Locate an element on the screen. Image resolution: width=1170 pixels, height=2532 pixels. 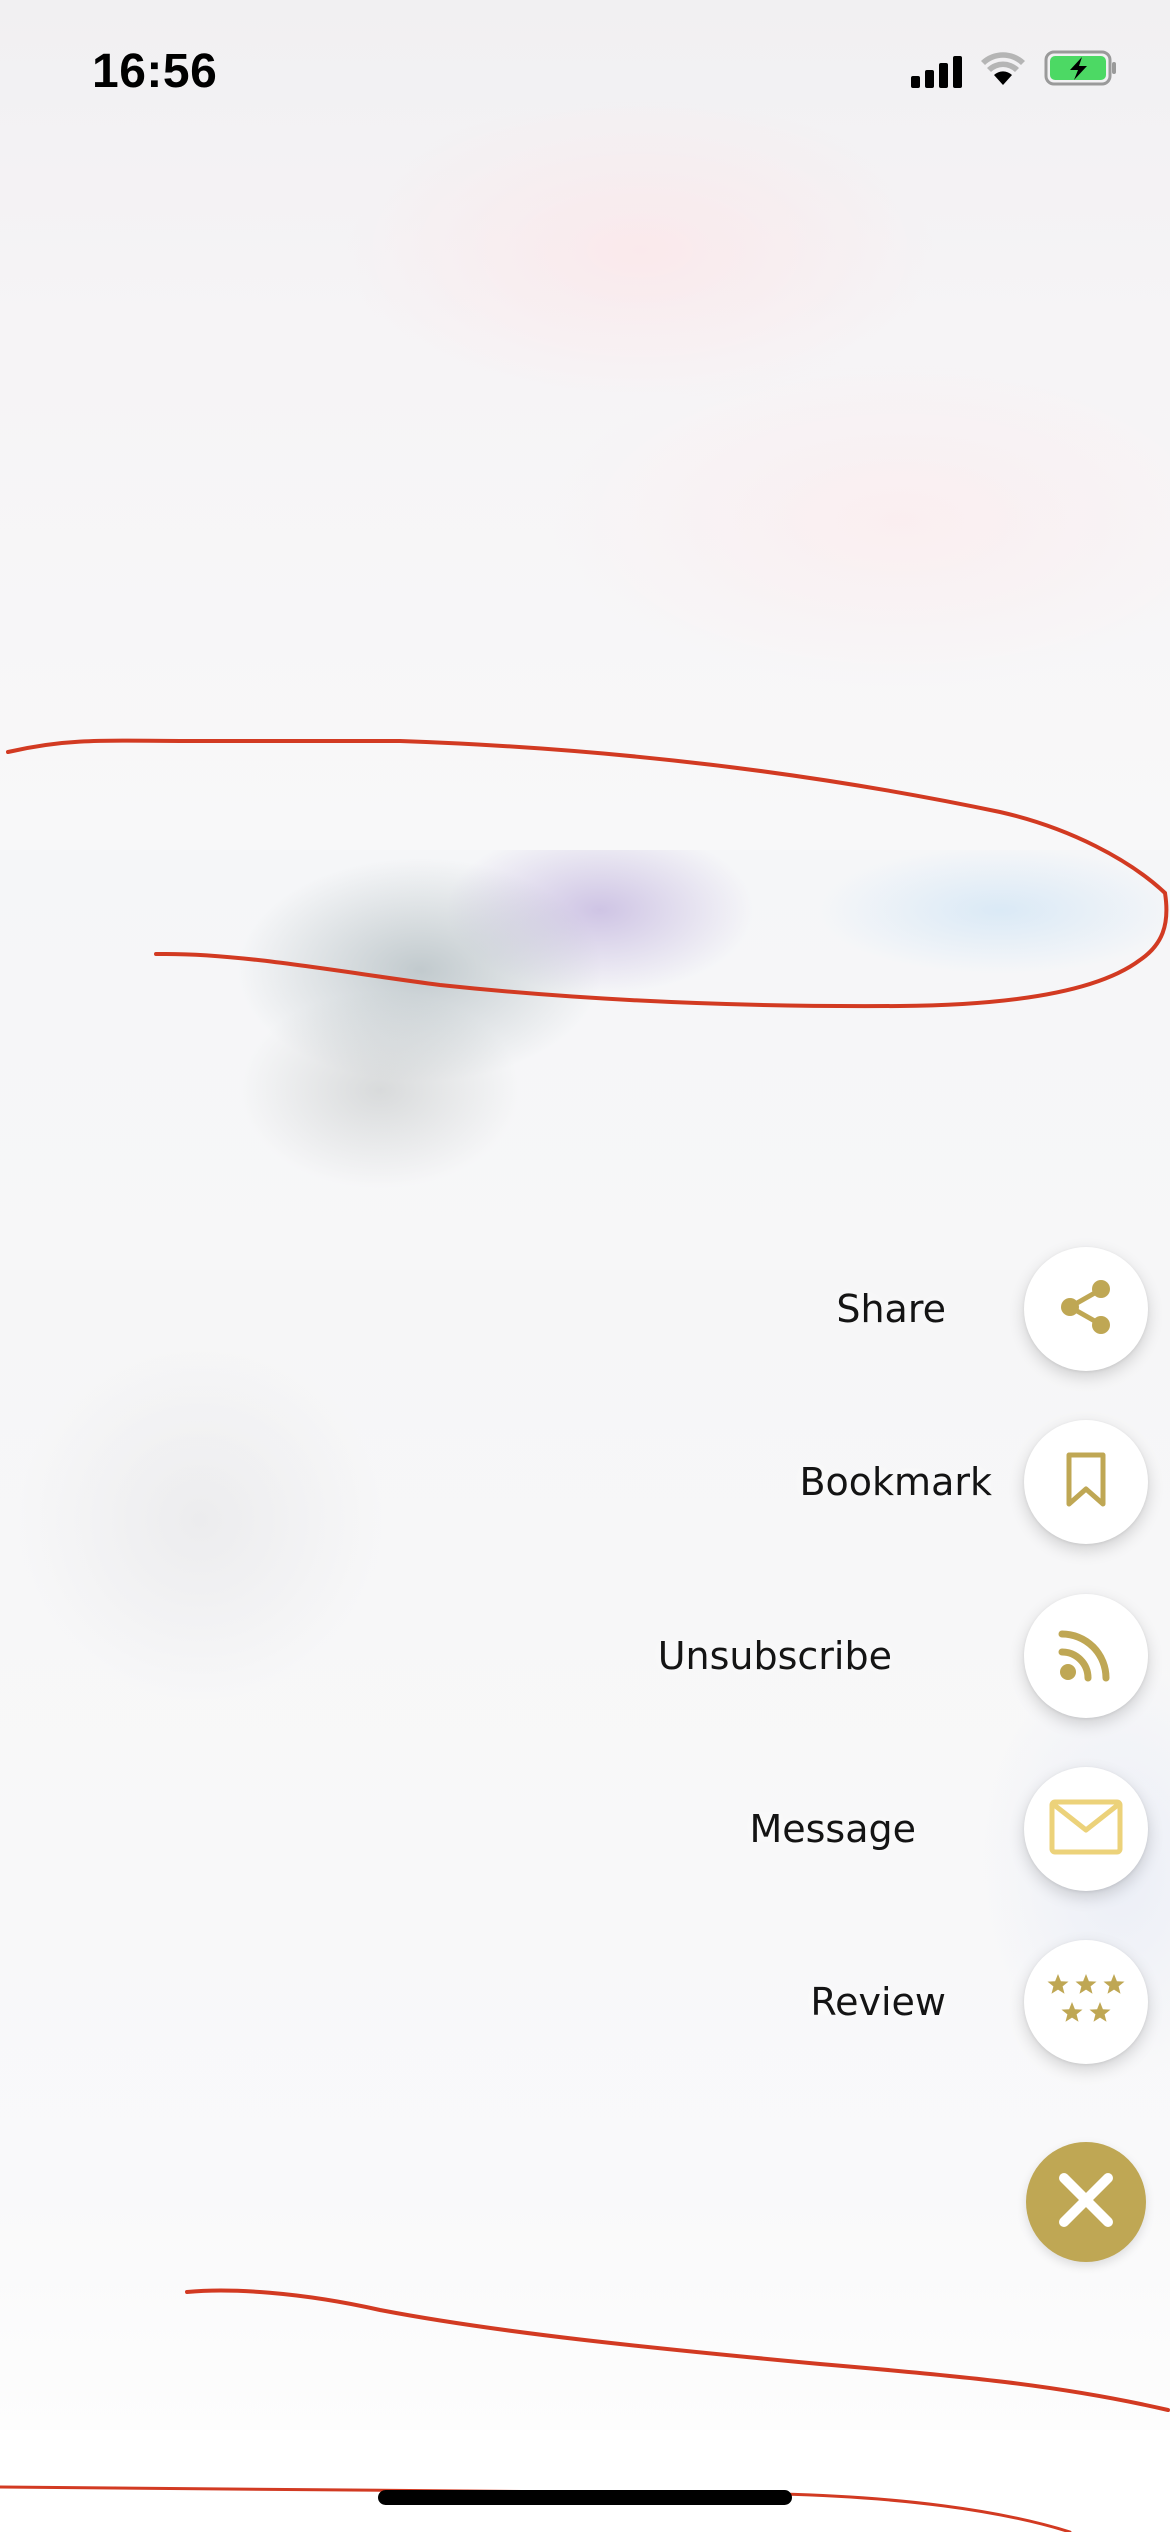
unsubscribe-button is located at coordinates (1086, 1656).